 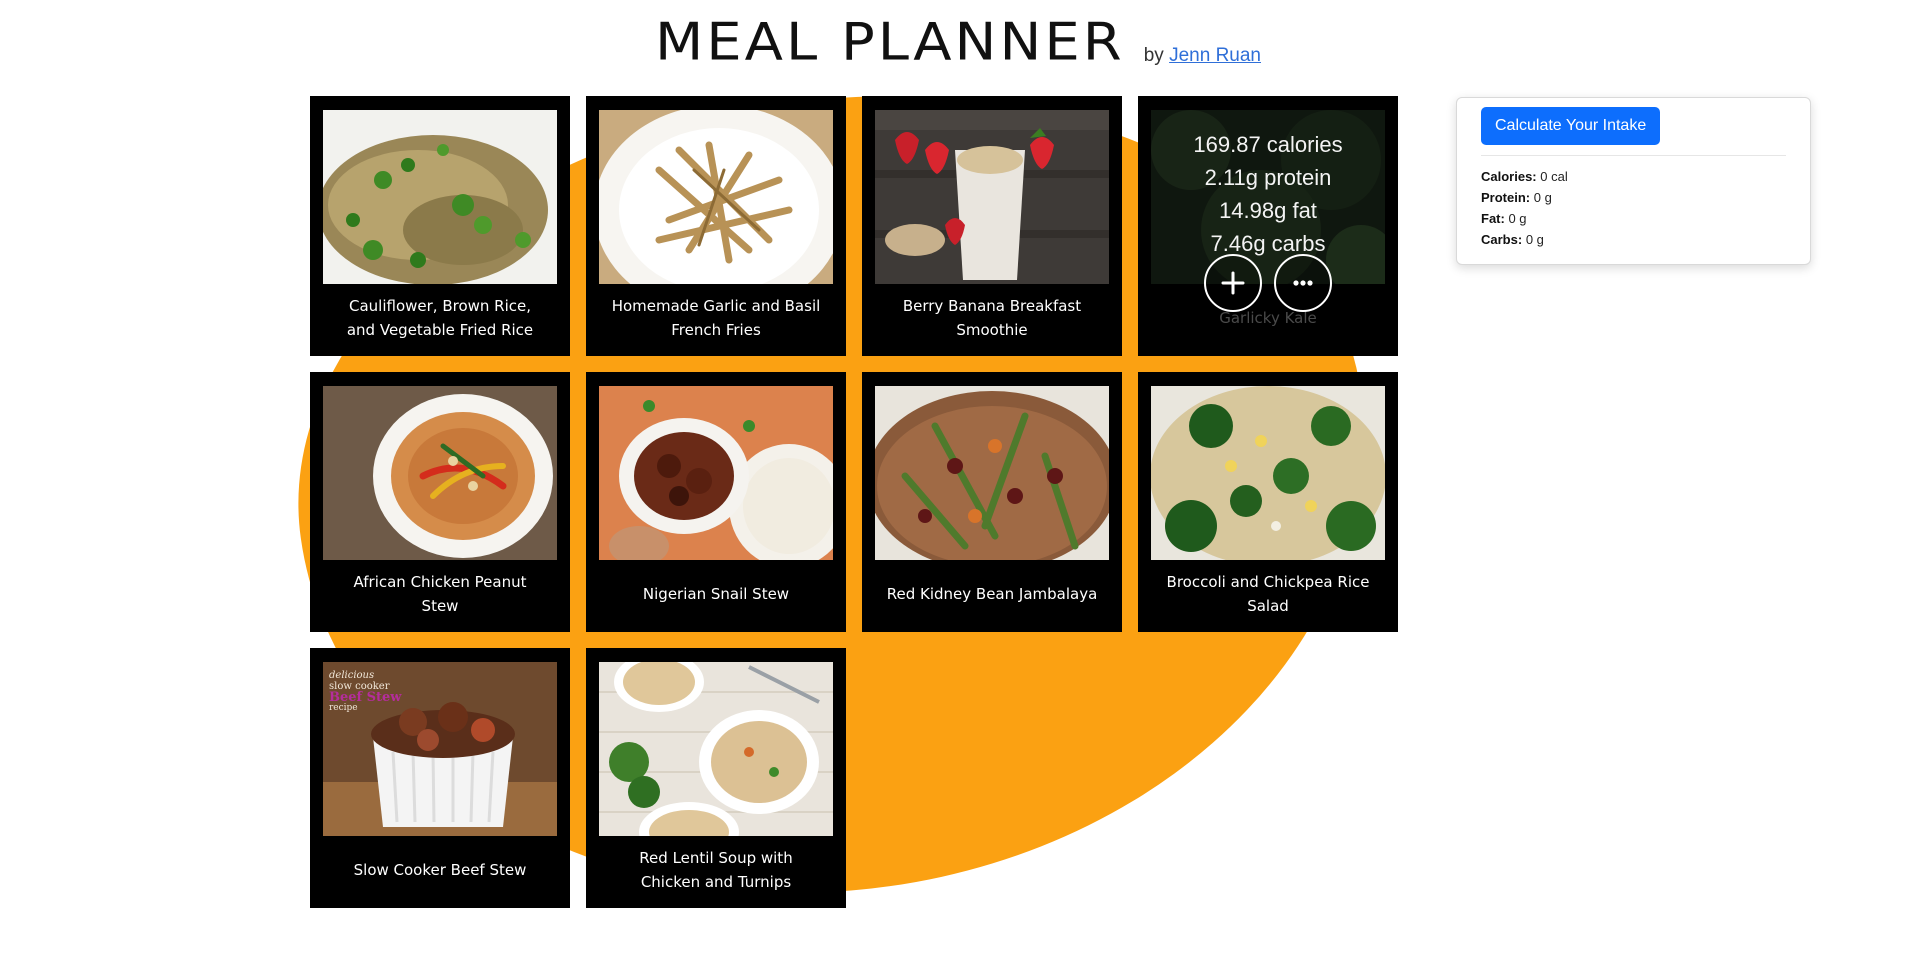 I want to click on jambalaya-photo, so click(x=992, y=473).